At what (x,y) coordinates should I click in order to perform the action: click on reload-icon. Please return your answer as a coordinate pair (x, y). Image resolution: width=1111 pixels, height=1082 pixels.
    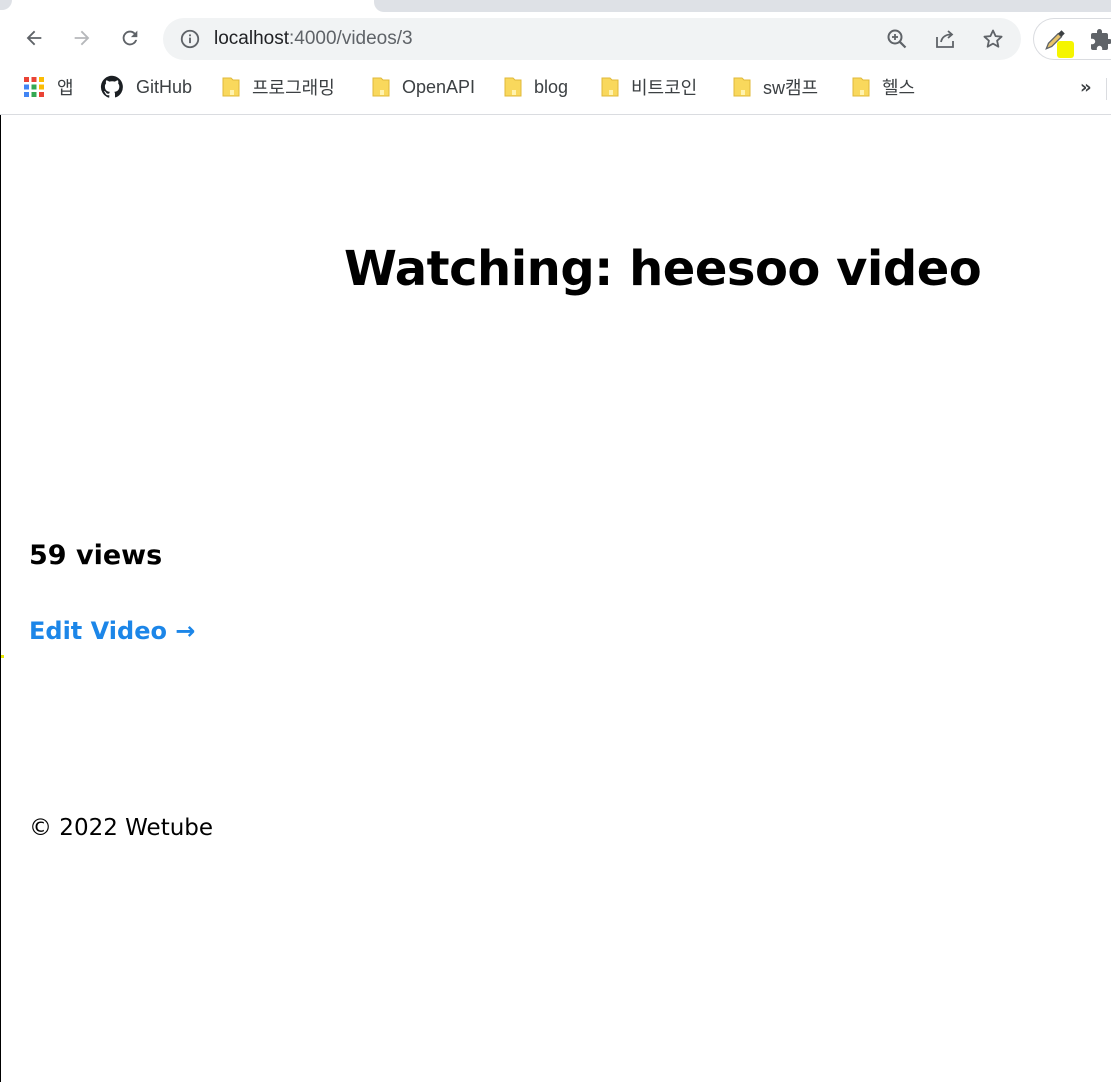
    Looking at the image, I should click on (130, 38).